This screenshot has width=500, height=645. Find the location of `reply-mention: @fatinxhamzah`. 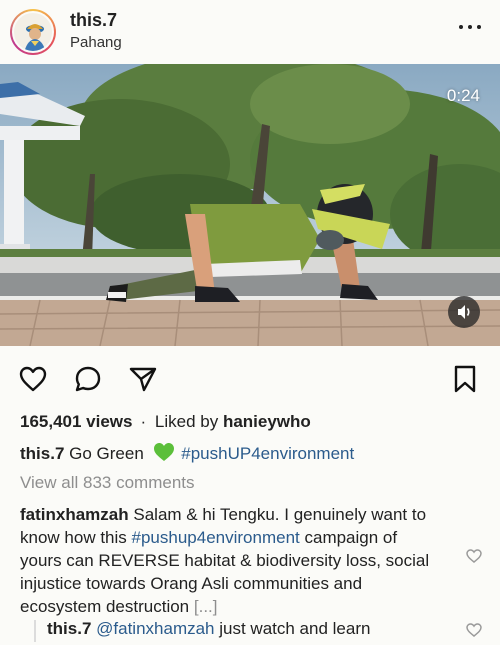

reply-mention: @fatinxhamzah is located at coordinates (155, 628).